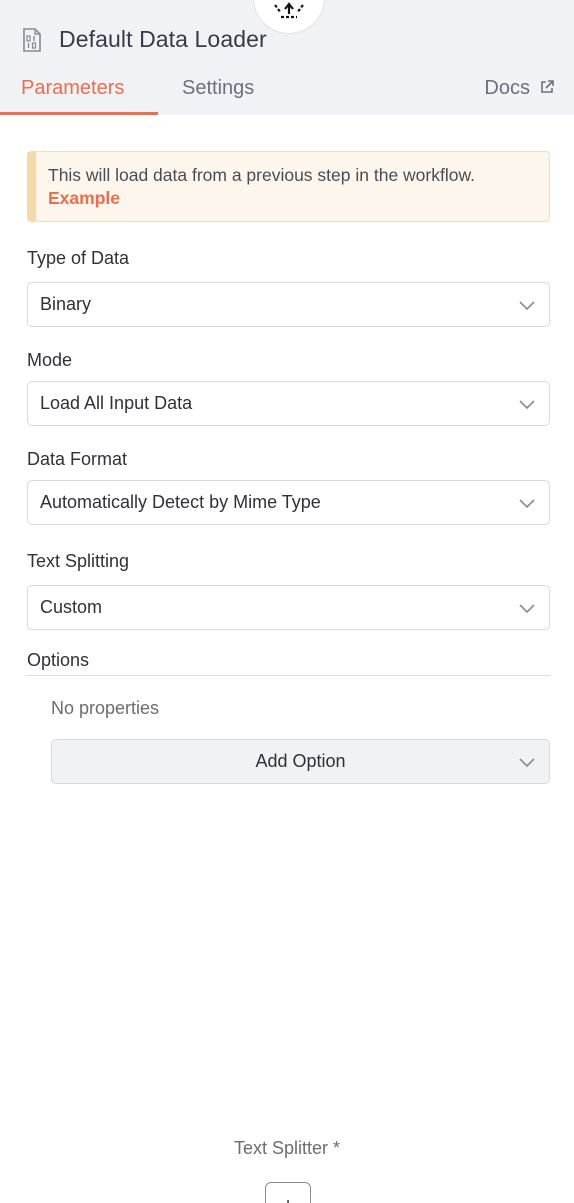 This screenshot has width=574, height=1203. What do you see at coordinates (287, 90) in the screenshot?
I see `tab-bar: Parameters Settings Docs` at bounding box center [287, 90].